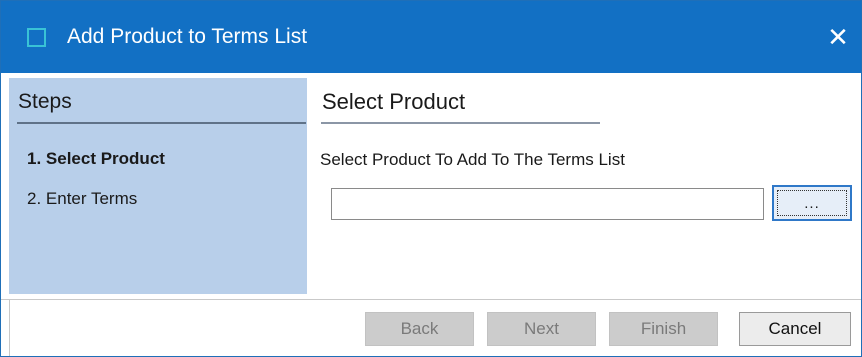  What do you see at coordinates (795, 329) in the screenshot?
I see `cancel-button: Cancel` at bounding box center [795, 329].